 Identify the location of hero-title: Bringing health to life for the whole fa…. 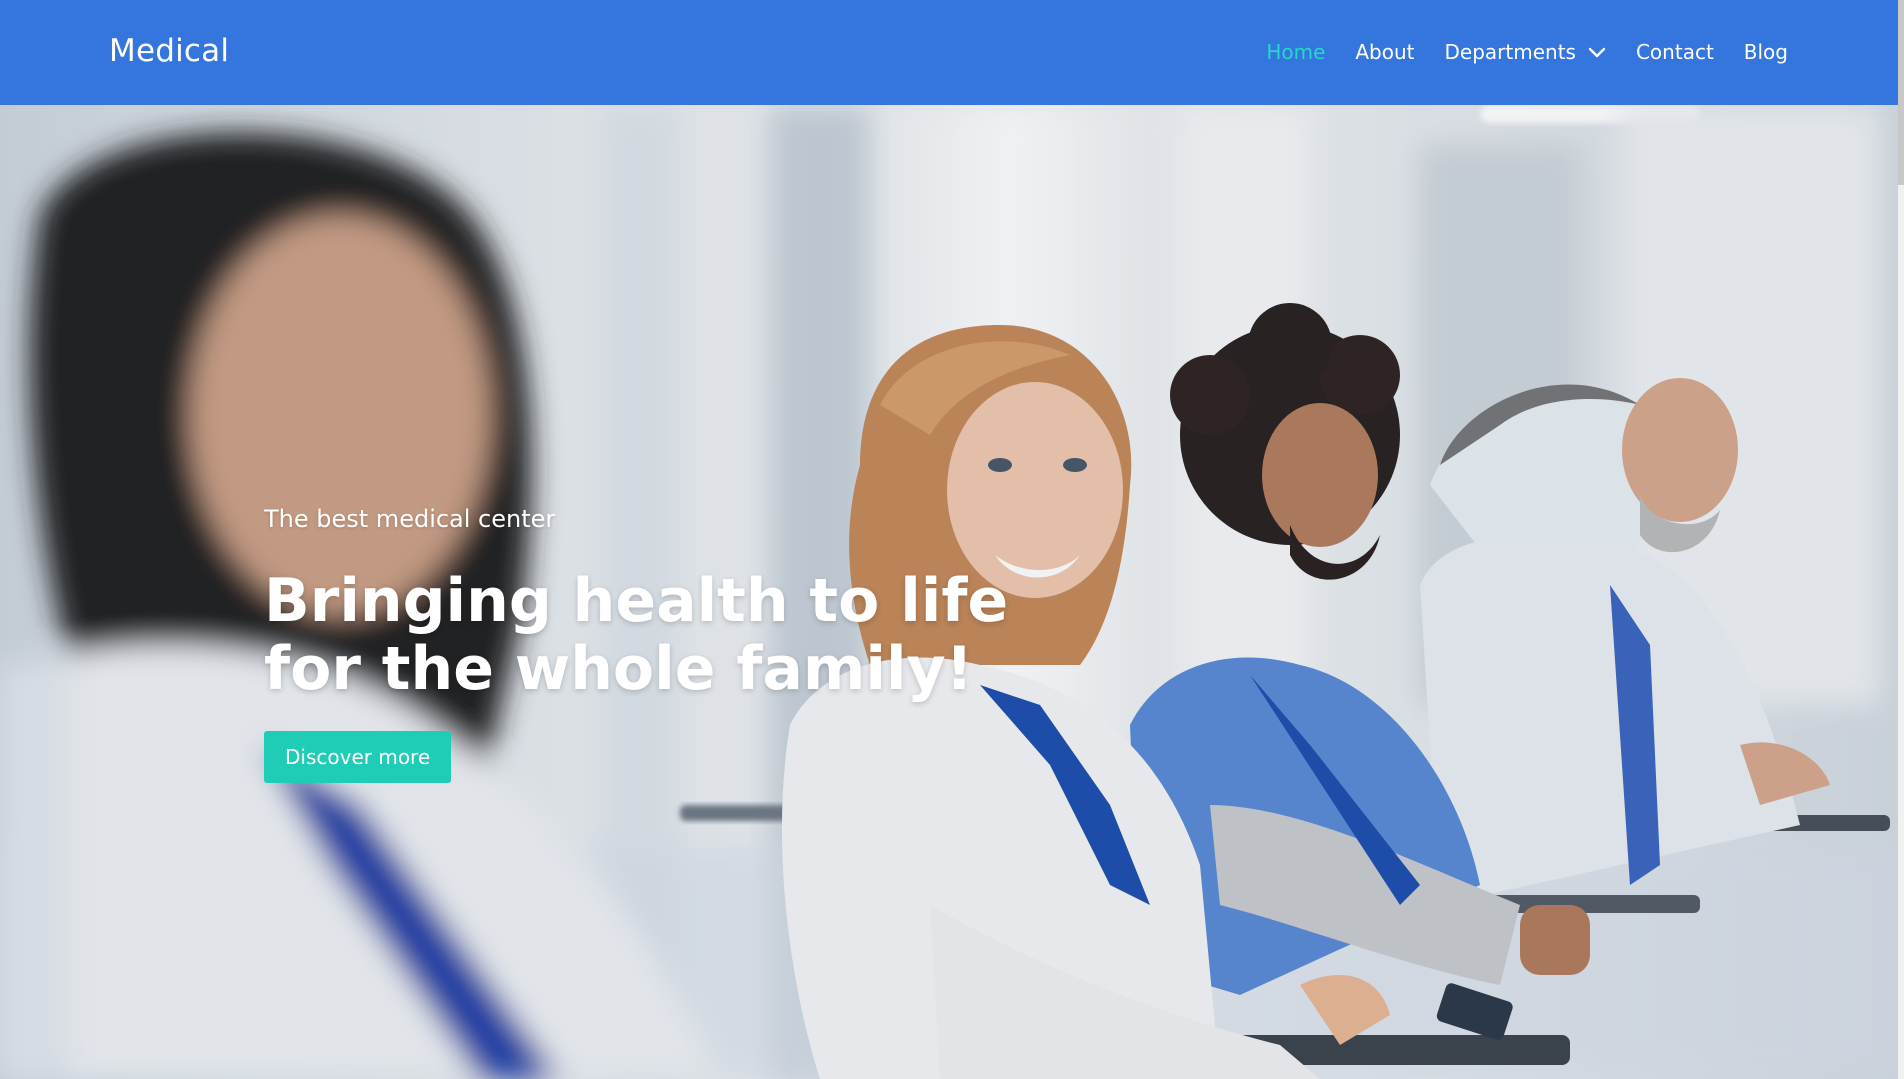
(644, 635).